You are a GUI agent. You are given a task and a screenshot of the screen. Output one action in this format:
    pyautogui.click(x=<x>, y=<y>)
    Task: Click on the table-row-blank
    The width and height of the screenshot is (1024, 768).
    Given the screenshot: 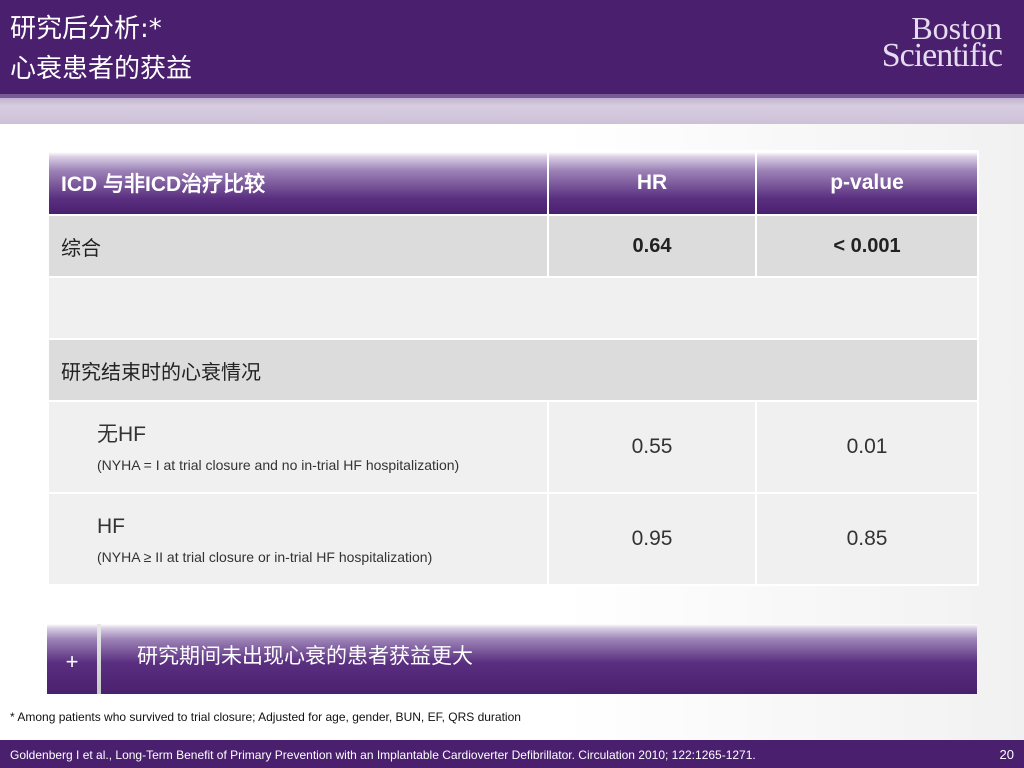 What is the action you would take?
    pyautogui.click(x=513, y=308)
    